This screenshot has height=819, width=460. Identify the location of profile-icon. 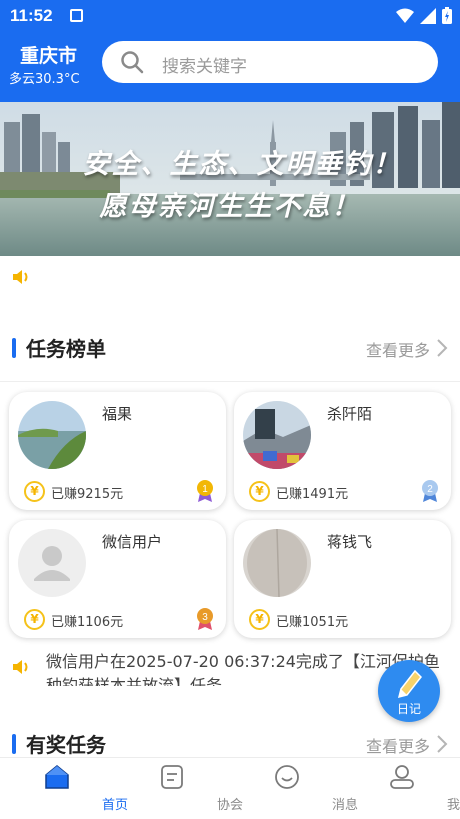
(402, 777).